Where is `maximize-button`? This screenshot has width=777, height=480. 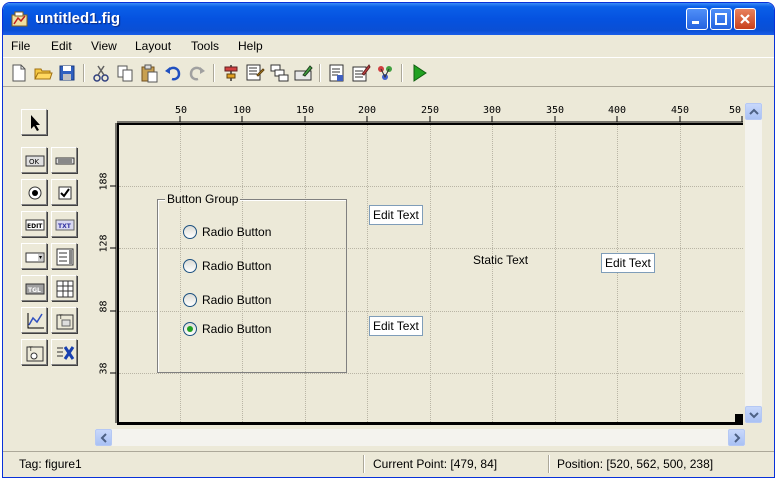 maximize-button is located at coordinates (721, 19).